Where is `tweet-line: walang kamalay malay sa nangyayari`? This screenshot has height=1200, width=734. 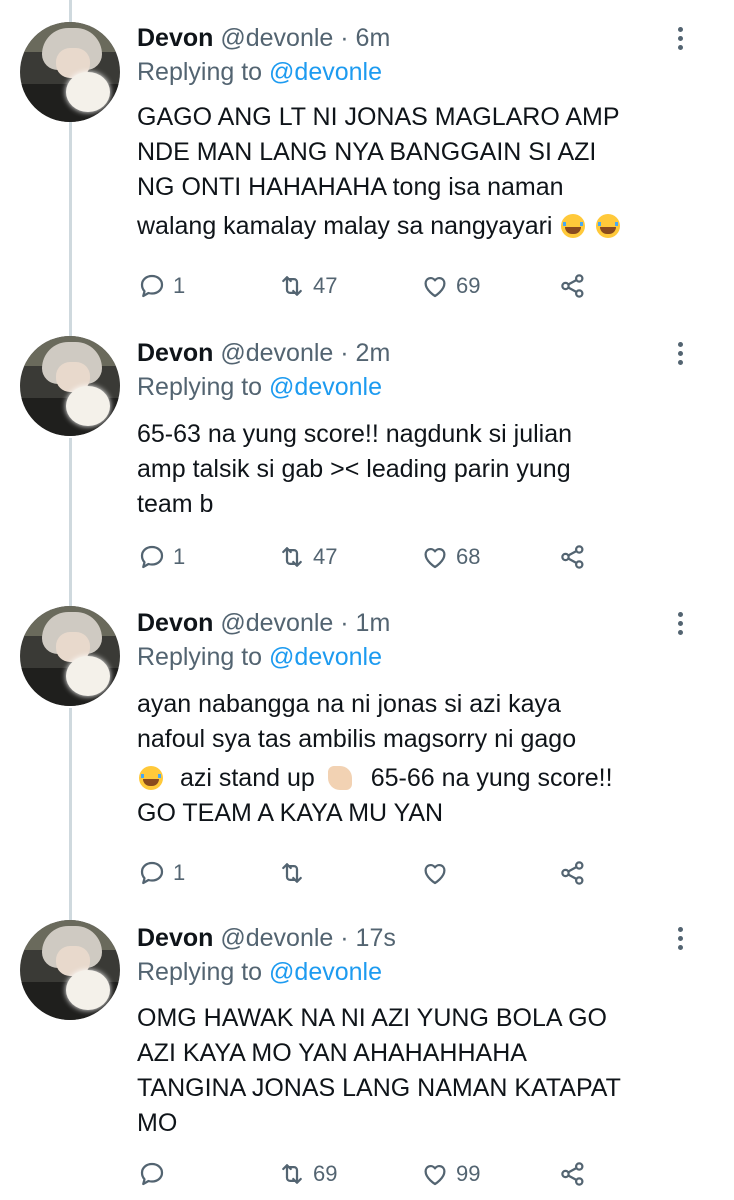
tweet-line: walang kamalay malay sa nangyayari is located at coordinates (345, 226).